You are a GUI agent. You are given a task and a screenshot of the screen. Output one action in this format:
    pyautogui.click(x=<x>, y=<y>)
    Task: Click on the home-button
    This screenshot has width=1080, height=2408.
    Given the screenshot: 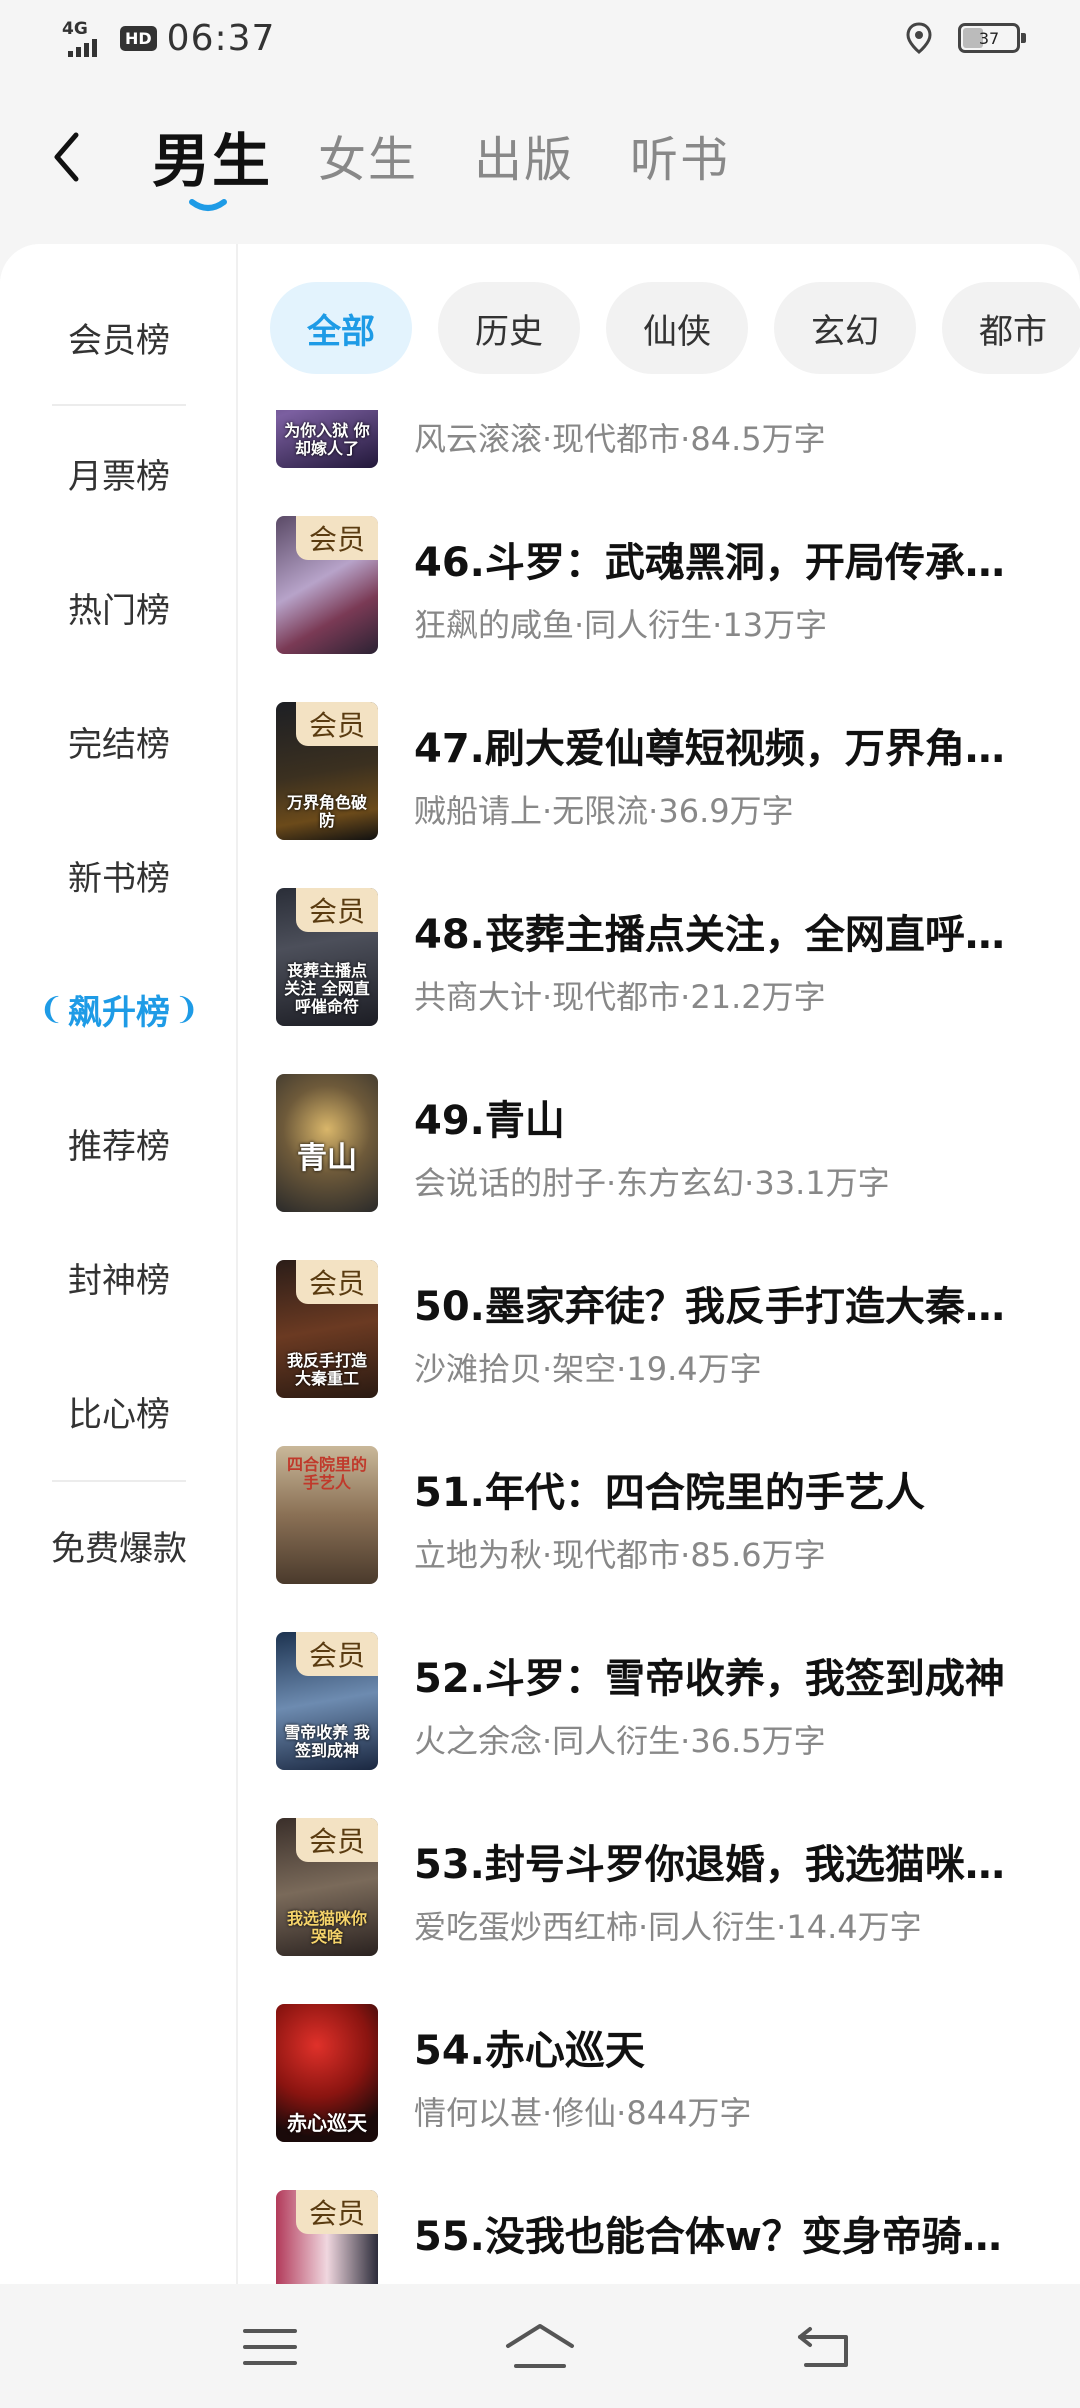 What is the action you would take?
    pyautogui.click(x=540, y=2347)
    